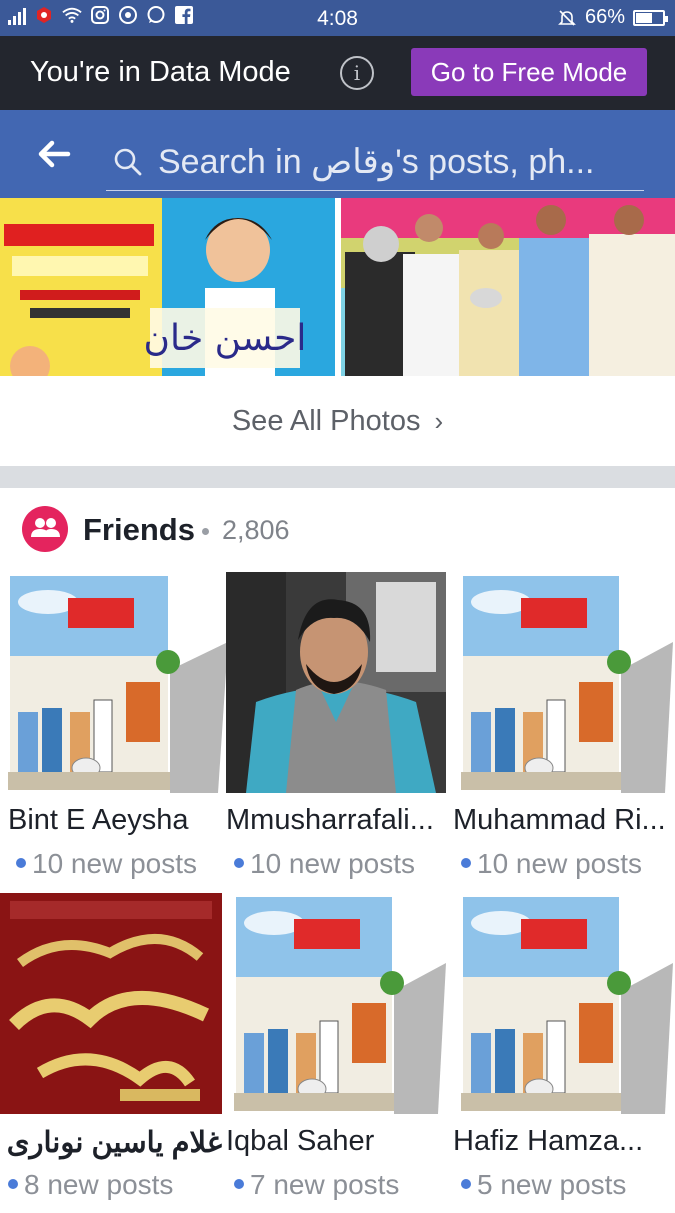 The image size is (675, 1213). I want to click on friend-card: غلام یاسین نوناری 8 new posts, so click(111, 1053).